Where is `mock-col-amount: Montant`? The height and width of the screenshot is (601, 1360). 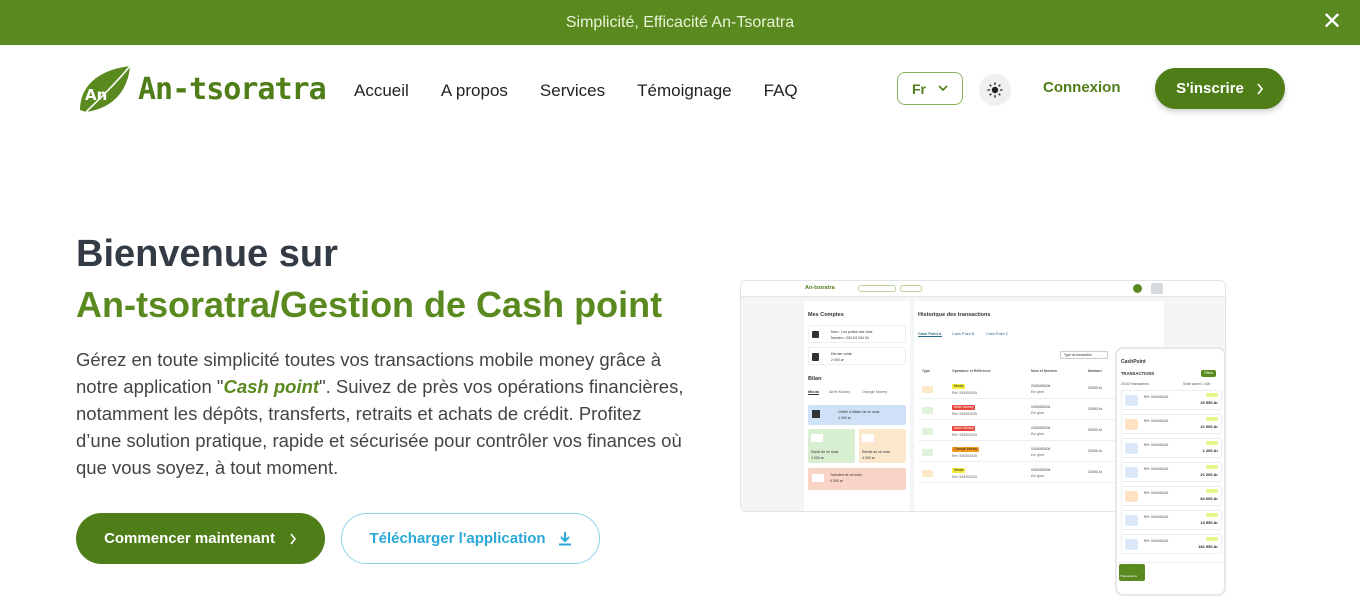 mock-col-amount: Montant is located at coordinates (1095, 371).